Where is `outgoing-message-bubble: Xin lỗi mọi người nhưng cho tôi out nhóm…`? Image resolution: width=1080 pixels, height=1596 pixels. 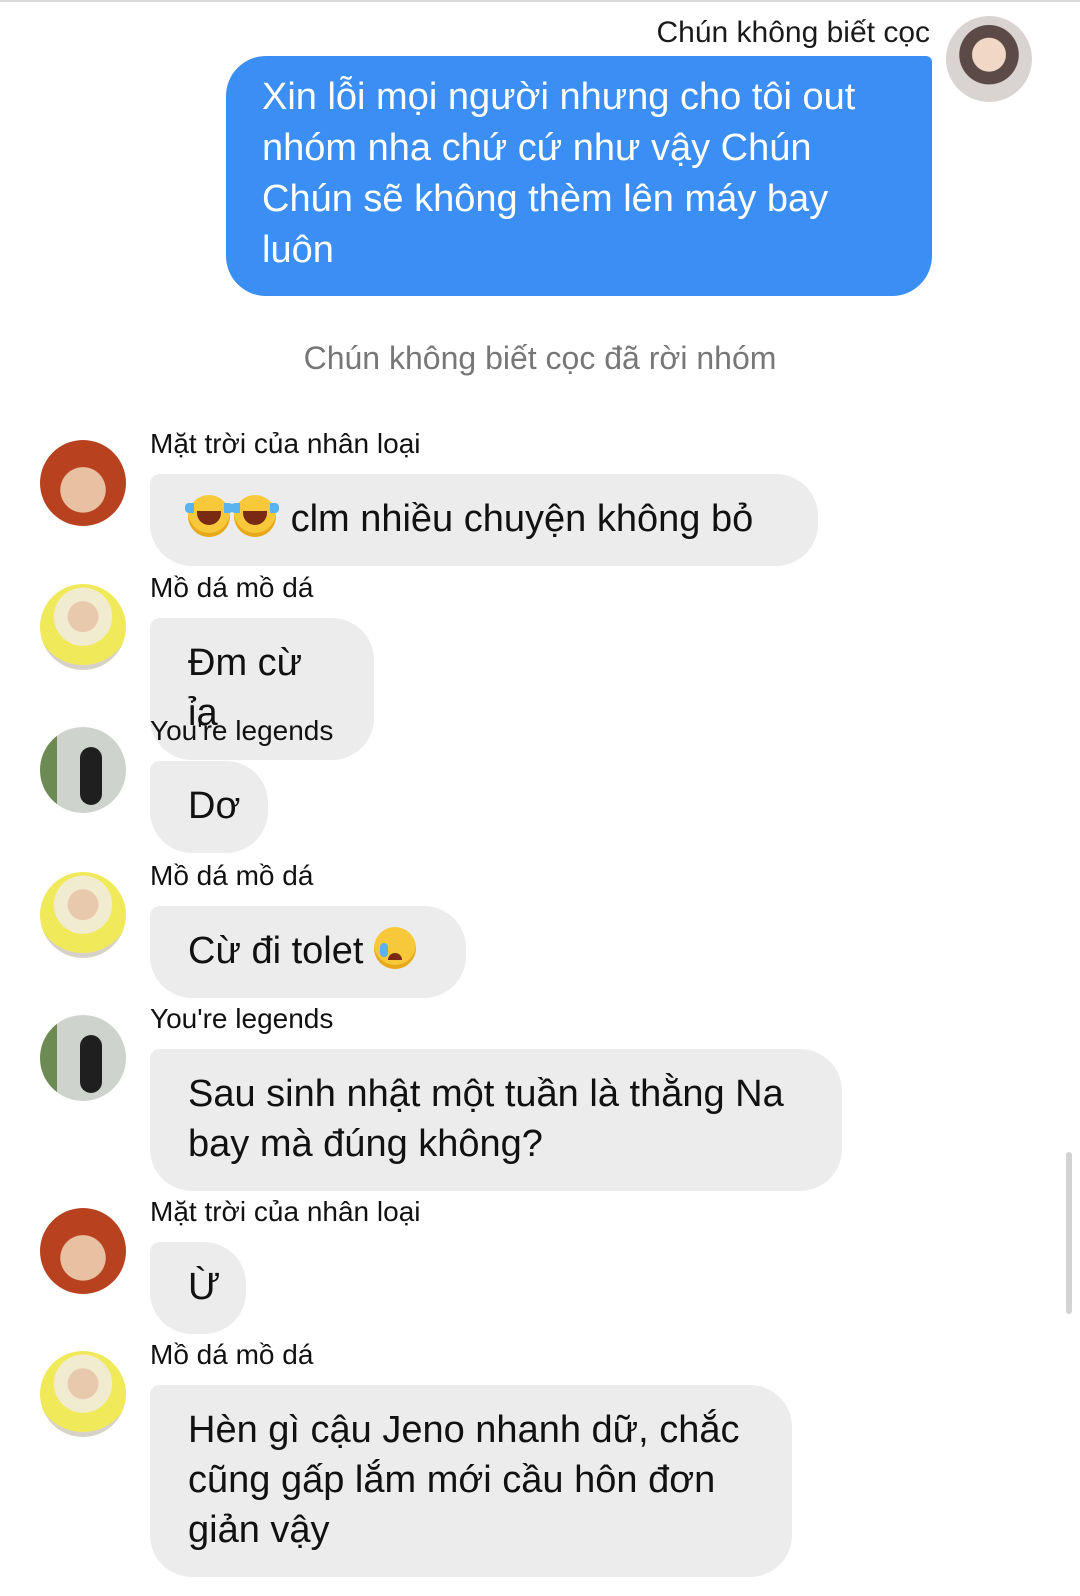 outgoing-message-bubble: Xin lỗi mọi người nhưng cho tôi out nhóm… is located at coordinates (579, 176).